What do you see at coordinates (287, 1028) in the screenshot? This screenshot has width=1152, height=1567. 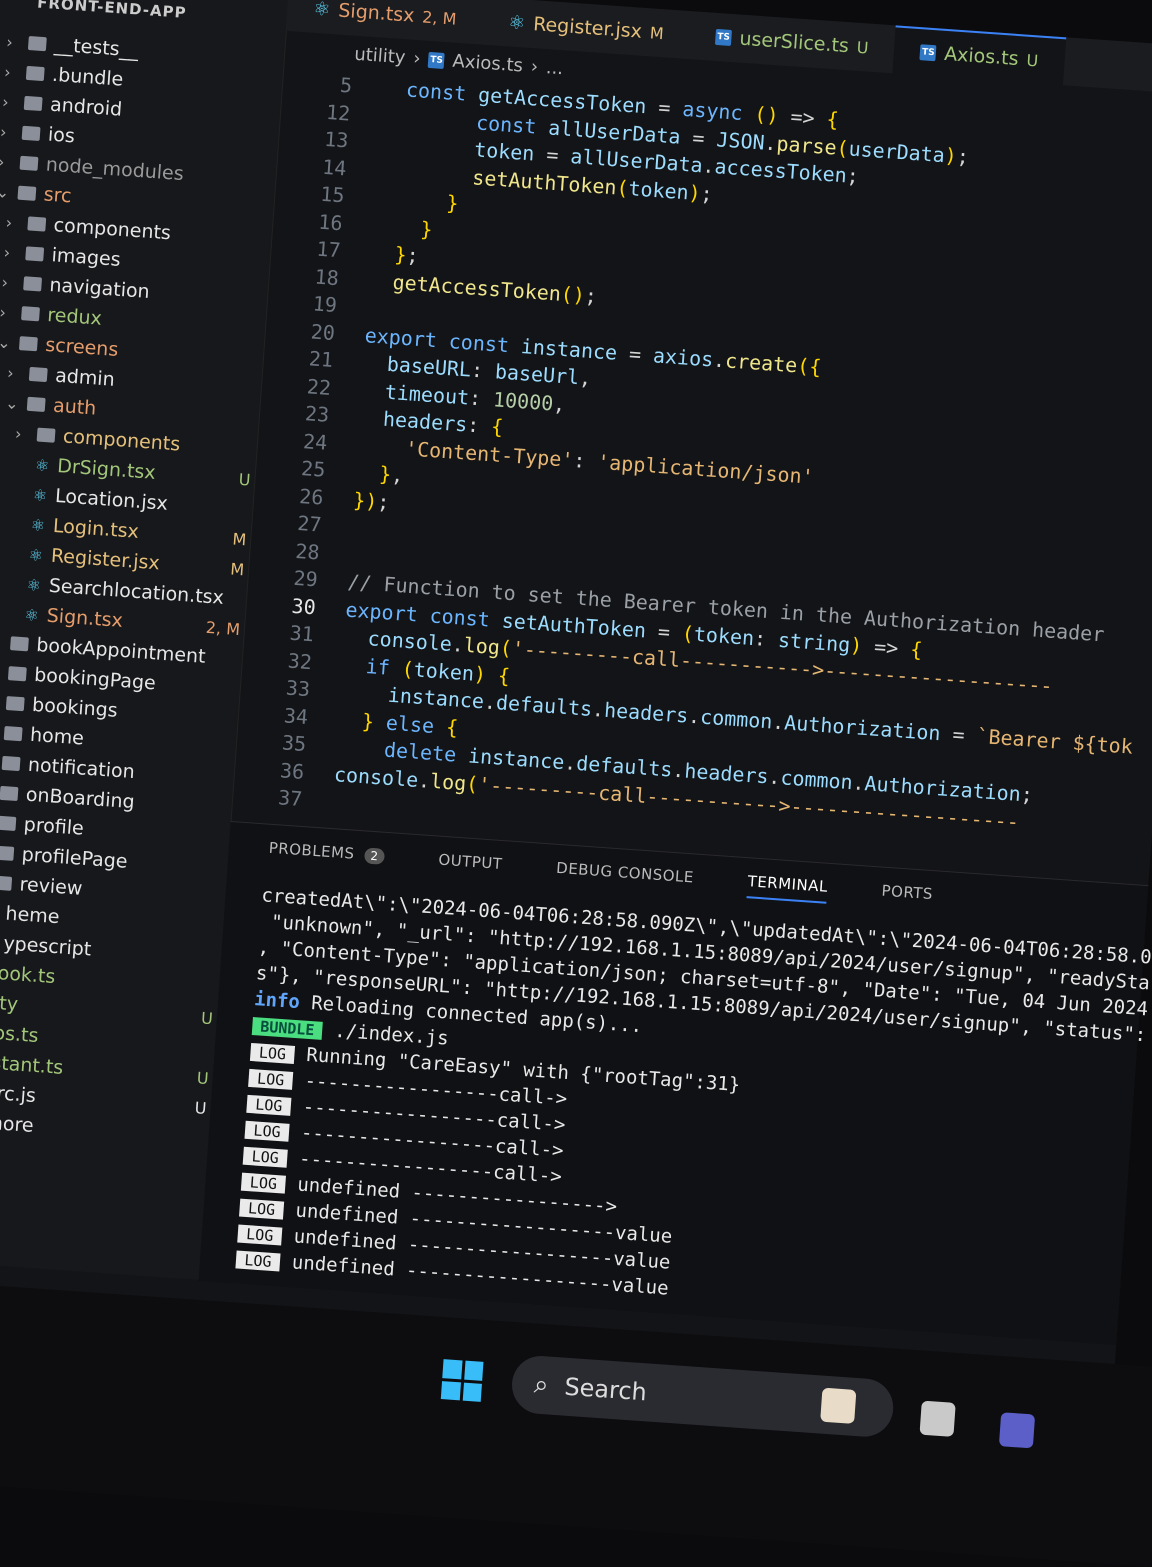 I see `bundle-tag: BUNDLE` at bounding box center [287, 1028].